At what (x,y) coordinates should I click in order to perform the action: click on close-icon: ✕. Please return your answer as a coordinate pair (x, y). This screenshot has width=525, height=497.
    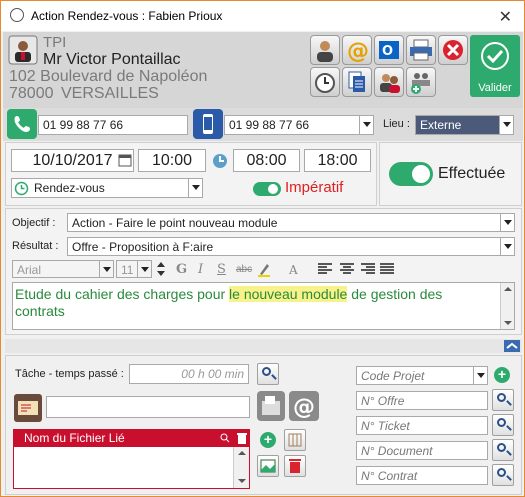
    Looking at the image, I should click on (505, 17).